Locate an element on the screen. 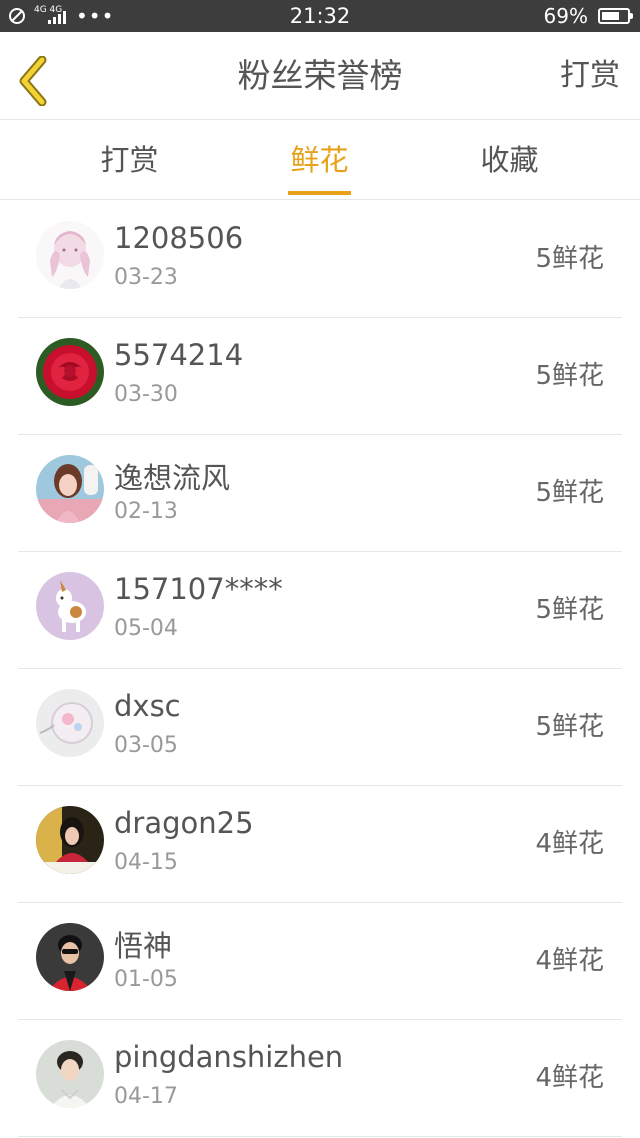 Image resolution: width=640 pixels, height=1138 pixels. tab-reward: 打赏 is located at coordinates (129, 160).